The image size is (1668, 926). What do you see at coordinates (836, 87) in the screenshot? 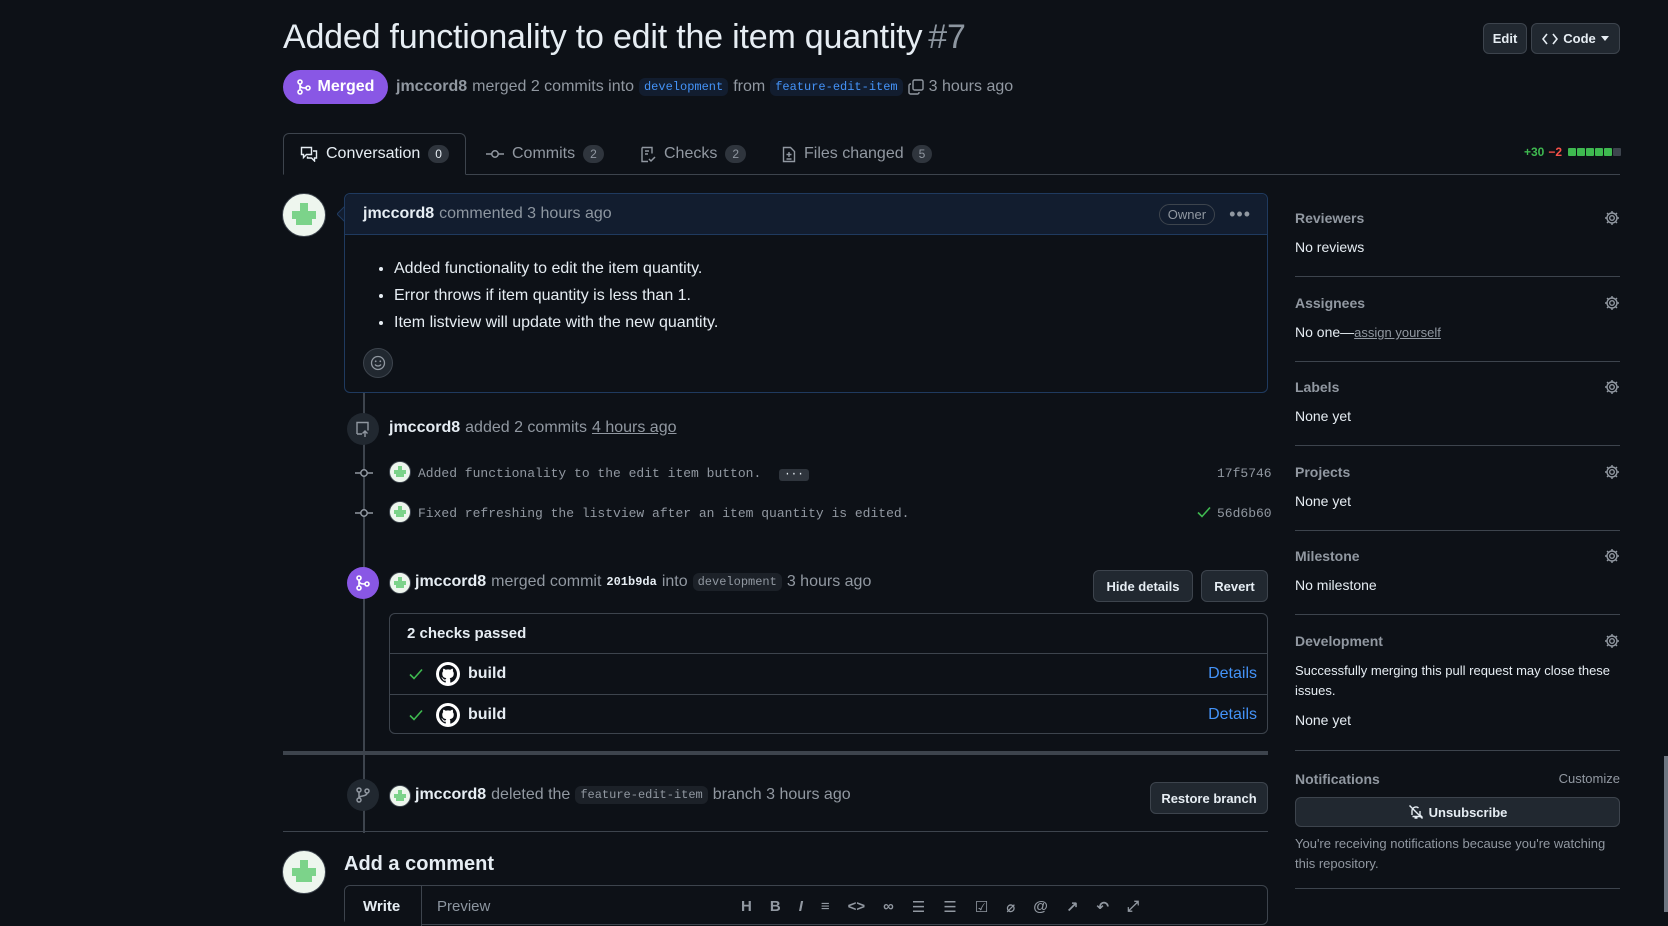
I see `head-branch: feature-edit-item` at bounding box center [836, 87].